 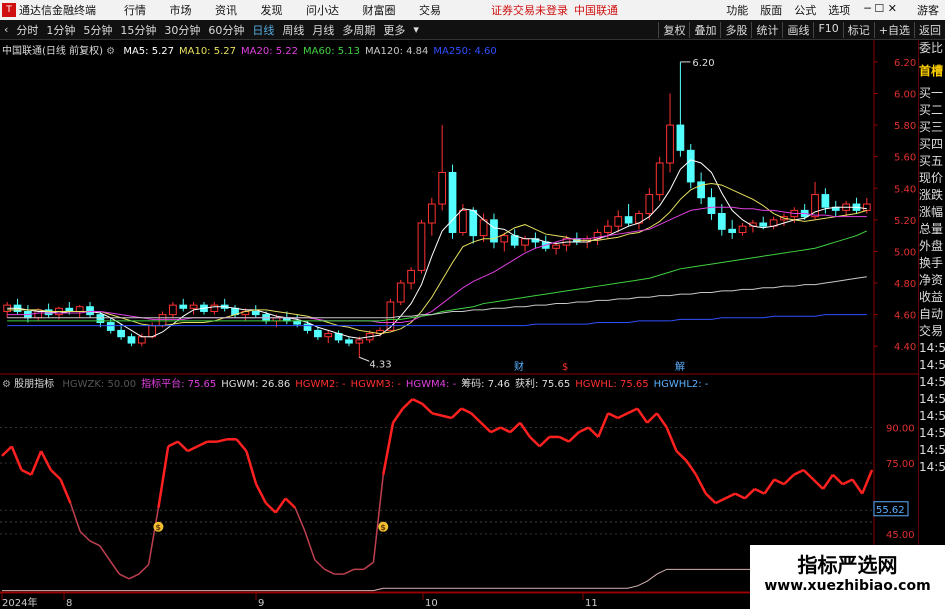 I want to click on toolbar-collapse-icon: ‹, so click(x=6, y=29).